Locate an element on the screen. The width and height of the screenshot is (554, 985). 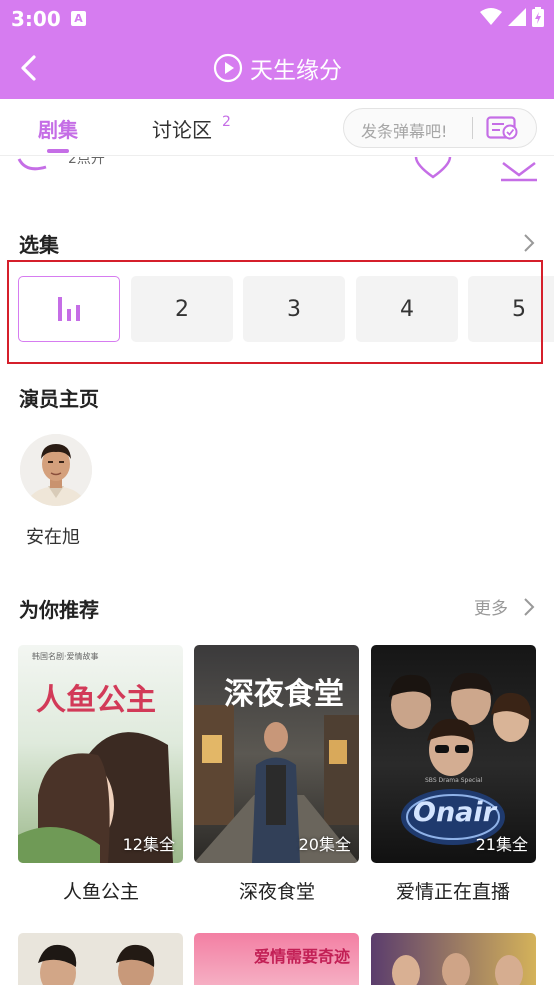
share-icon-partial is located at coordinates (46, 170).